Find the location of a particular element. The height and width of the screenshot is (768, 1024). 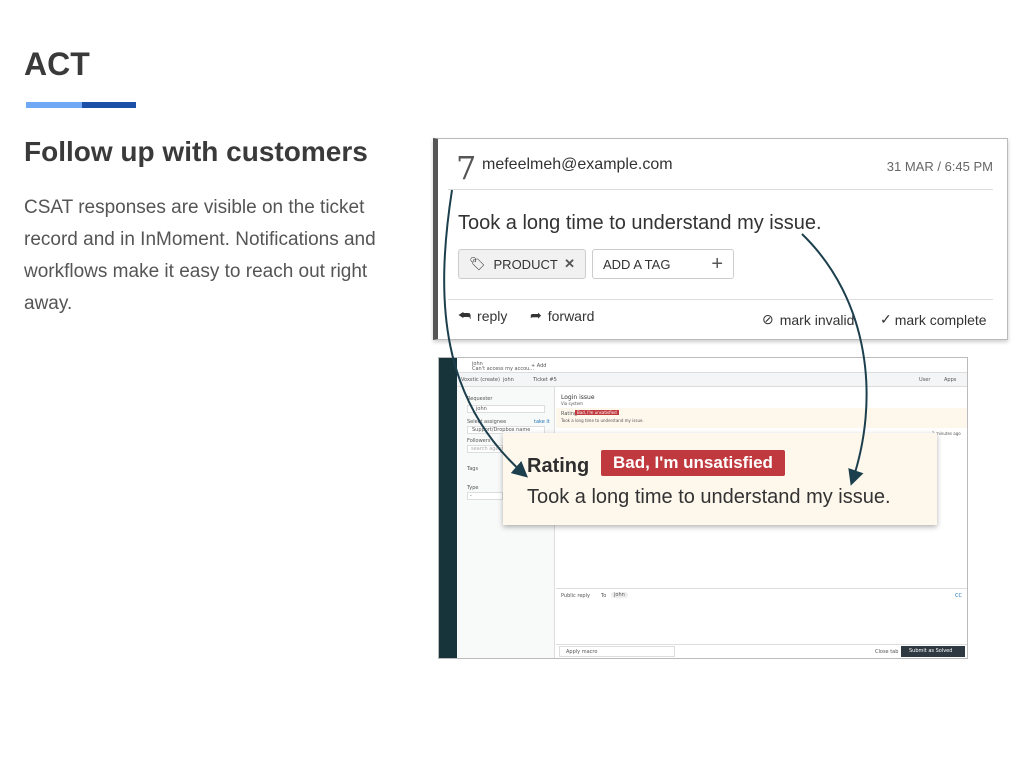

recipient-chip: john is located at coordinates (619, 595).